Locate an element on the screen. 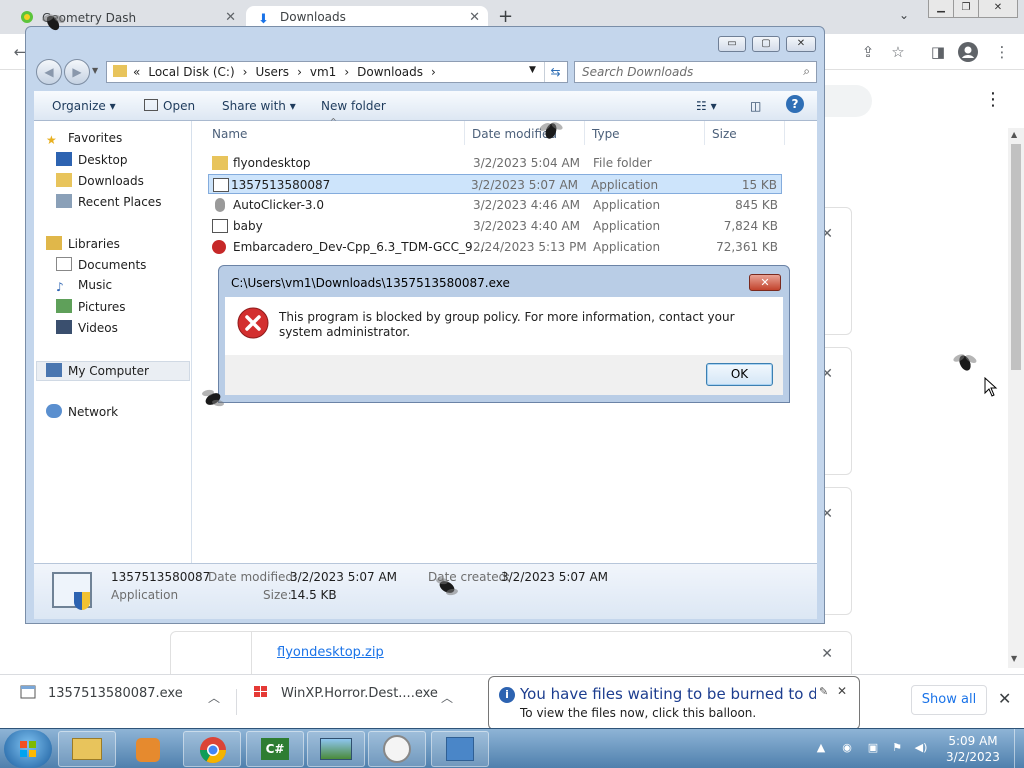  menu-kebab-icon: ⋮ is located at coordinates (1002, 52).